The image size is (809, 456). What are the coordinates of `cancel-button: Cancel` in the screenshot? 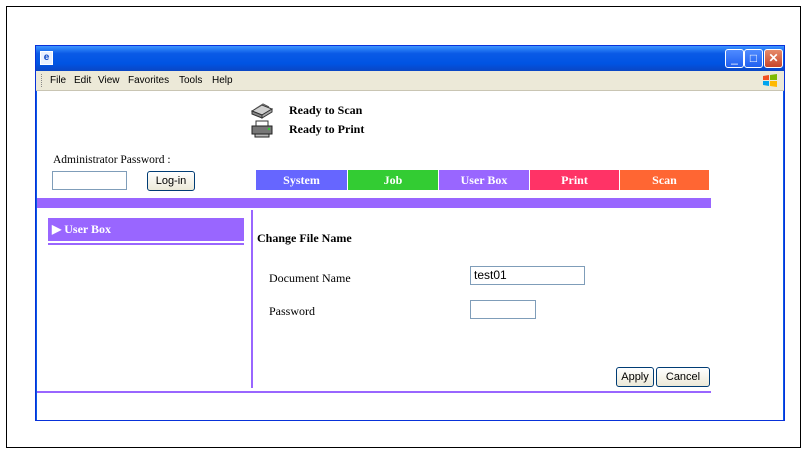 It's located at (683, 377).